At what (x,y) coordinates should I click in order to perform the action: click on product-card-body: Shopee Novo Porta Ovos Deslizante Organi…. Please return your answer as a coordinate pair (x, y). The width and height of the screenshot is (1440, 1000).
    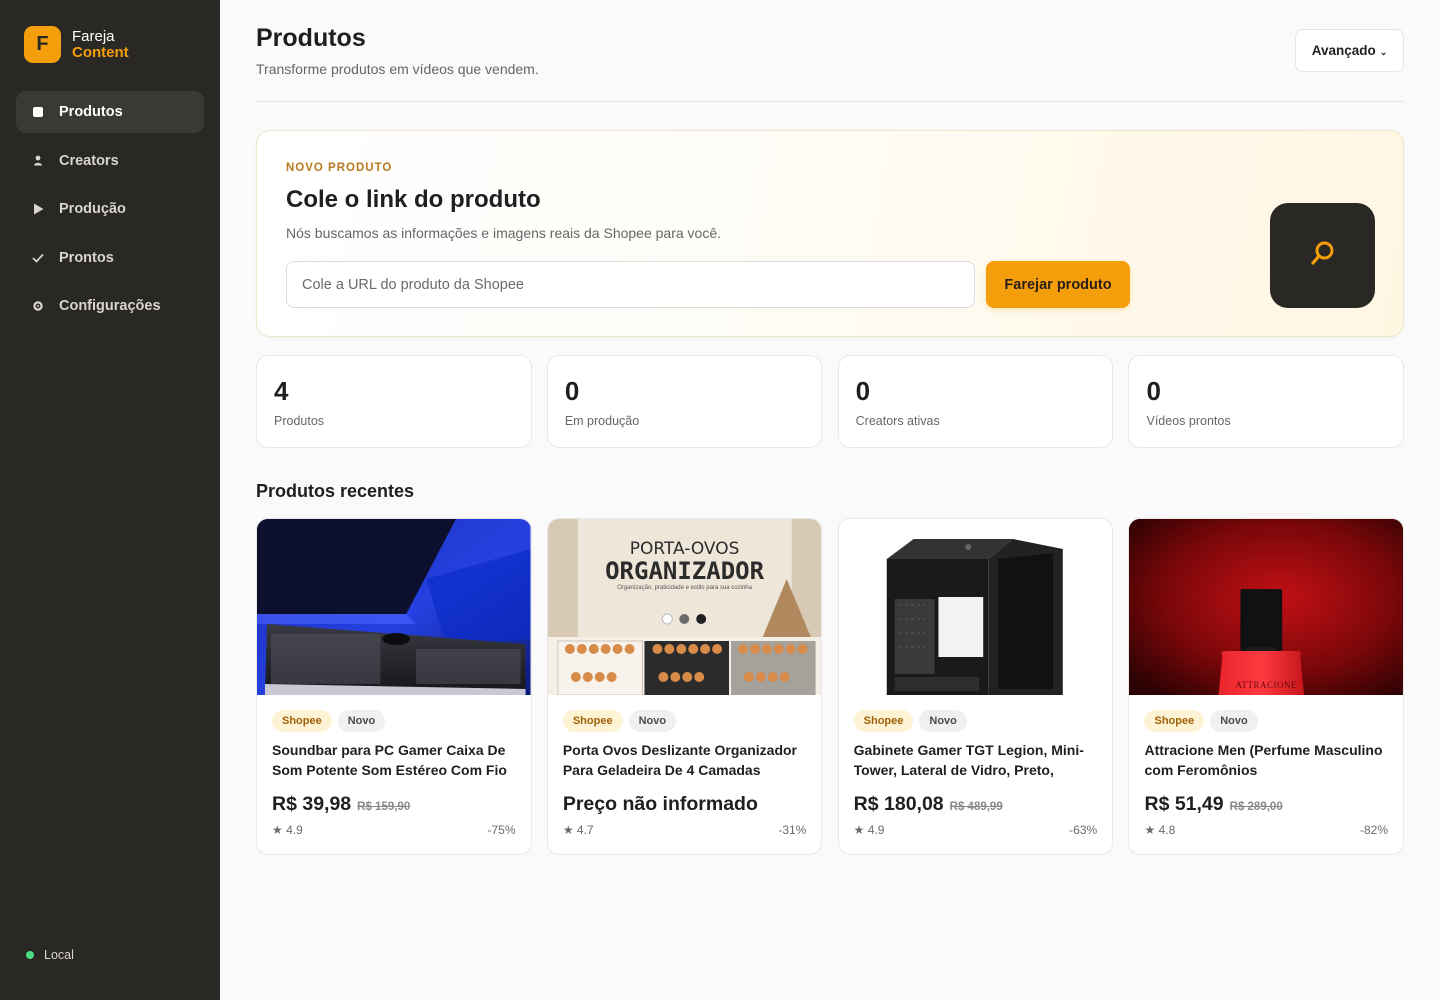
    Looking at the image, I should click on (684, 763).